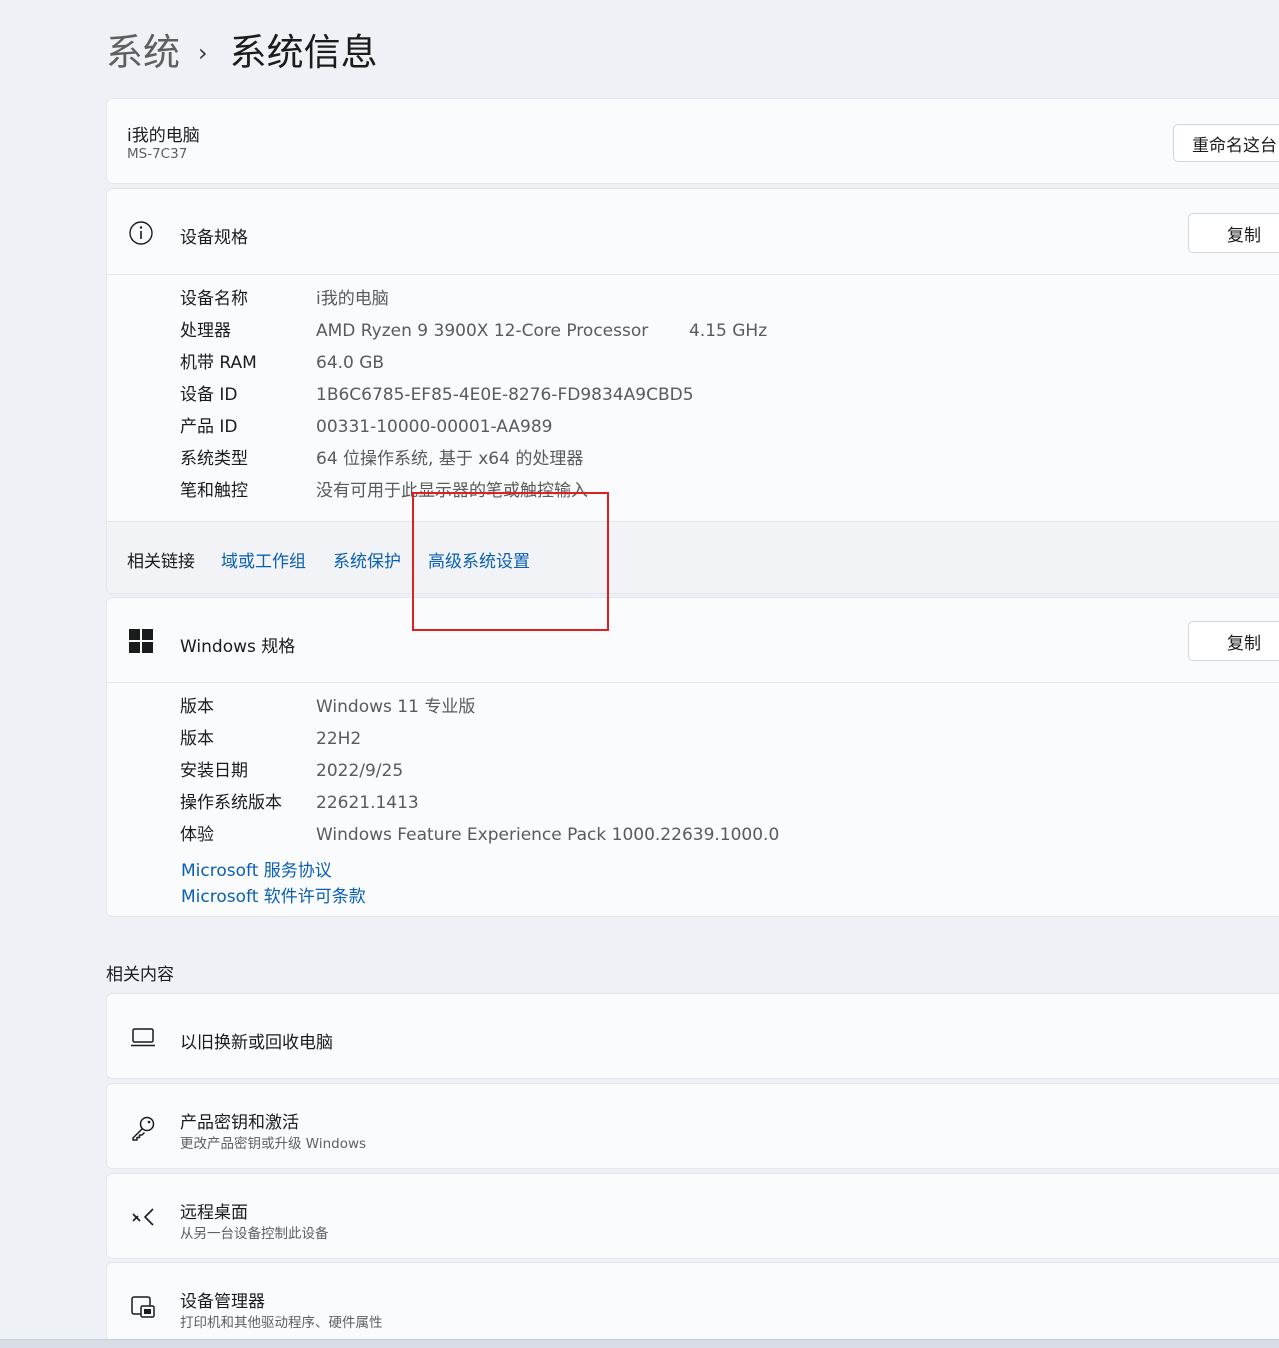 The height and width of the screenshot is (1348, 1279). I want to click on device-manager-icon, so click(143, 1307).